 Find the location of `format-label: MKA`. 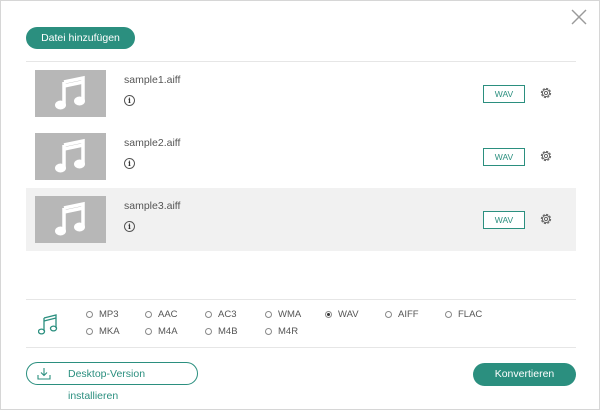

format-label: MKA is located at coordinates (109, 331).